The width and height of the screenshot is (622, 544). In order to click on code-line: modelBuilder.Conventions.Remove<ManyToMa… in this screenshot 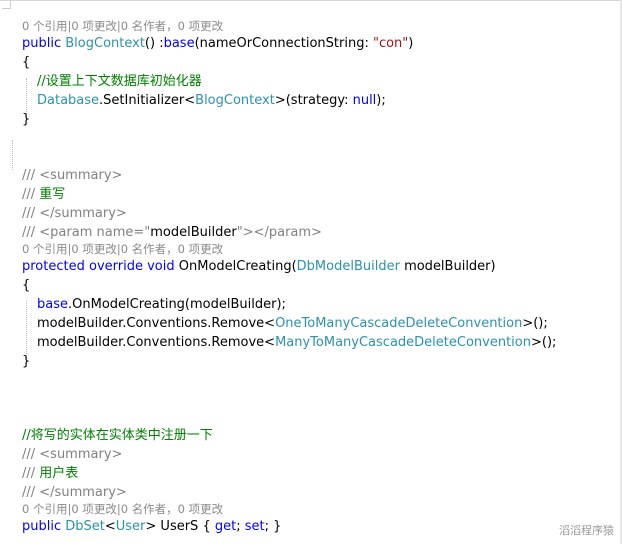, I will do `click(296, 342)`.